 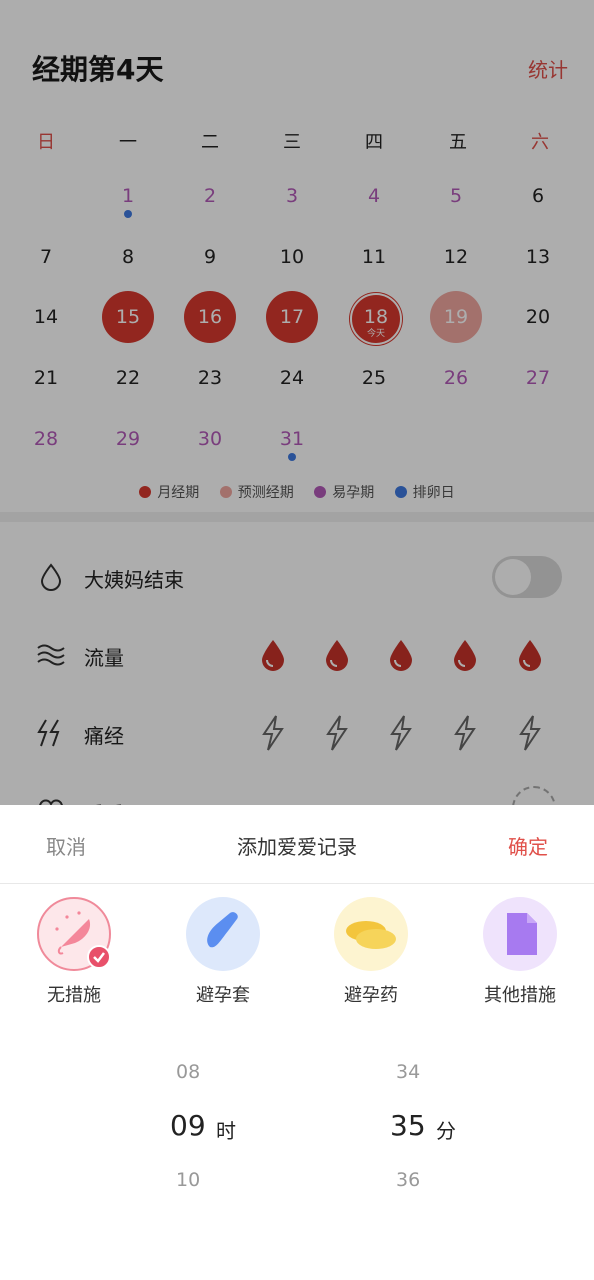 I want to click on option-pill: 避孕药, so click(x=371, y=952).